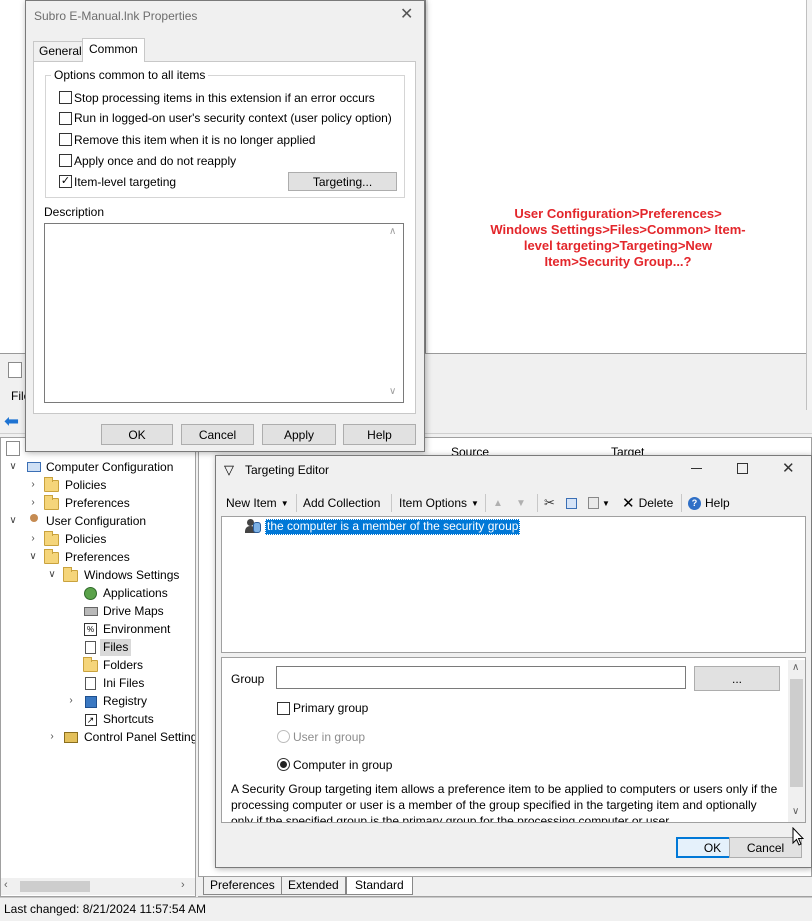 The height and width of the screenshot is (921, 812). What do you see at coordinates (253, 526) in the screenshot?
I see `security-group-icon` at bounding box center [253, 526].